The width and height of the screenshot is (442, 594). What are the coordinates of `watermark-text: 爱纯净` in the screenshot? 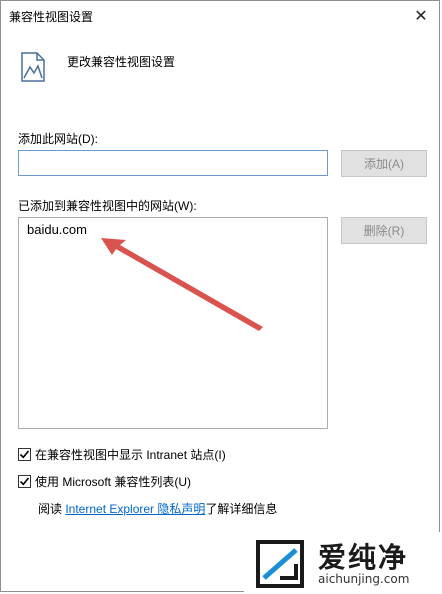 It's located at (363, 557).